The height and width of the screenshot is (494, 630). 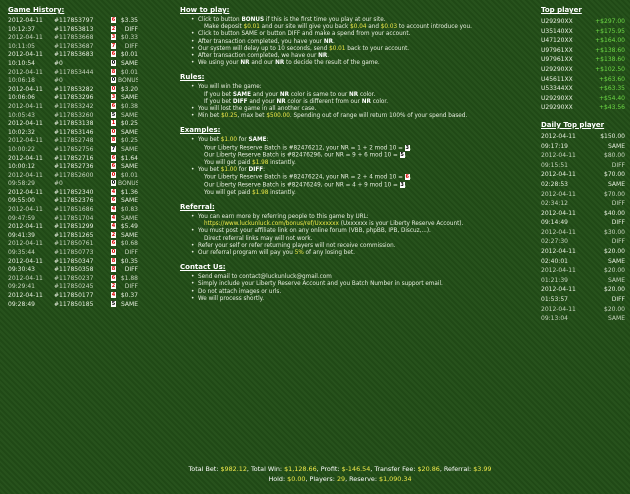 What do you see at coordinates (73, 227) in the screenshot?
I see `history-row: 2012-04-11 #117851299 4 $5.49` at bounding box center [73, 227].